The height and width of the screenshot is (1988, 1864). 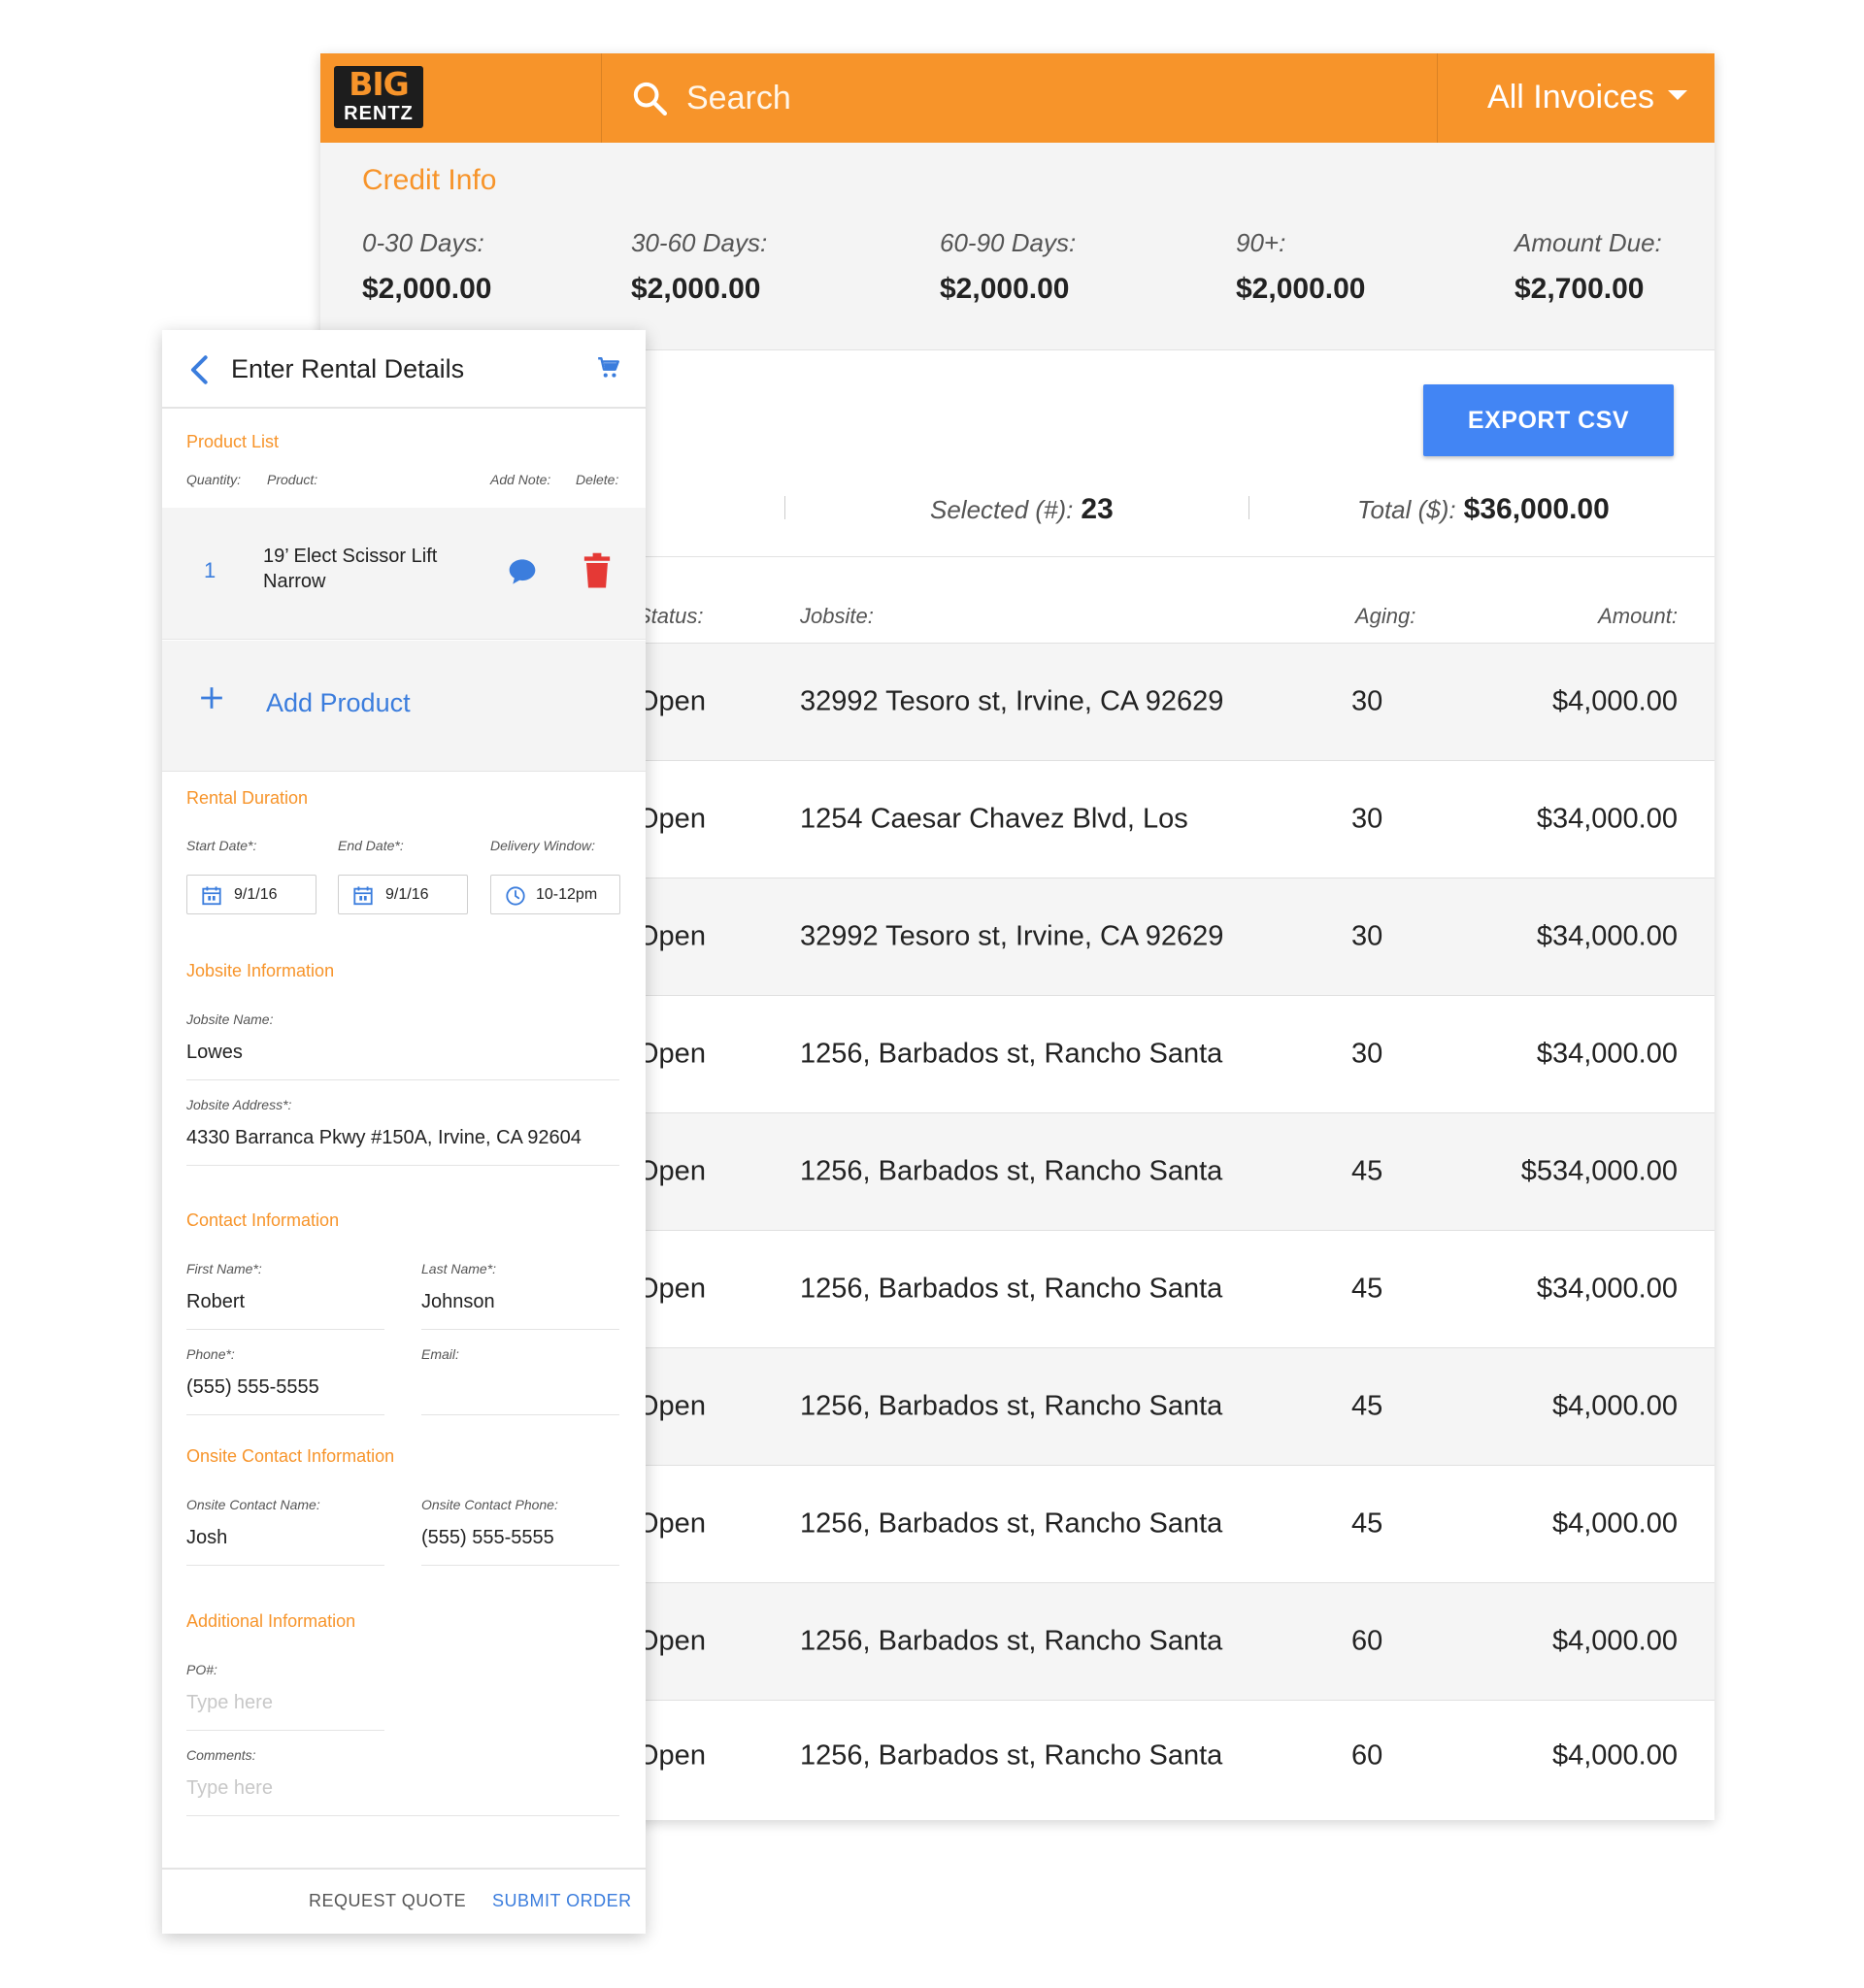 What do you see at coordinates (402, 1053) in the screenshot?
I see `jobsite-name-field` at bounding box center [402, 1053].